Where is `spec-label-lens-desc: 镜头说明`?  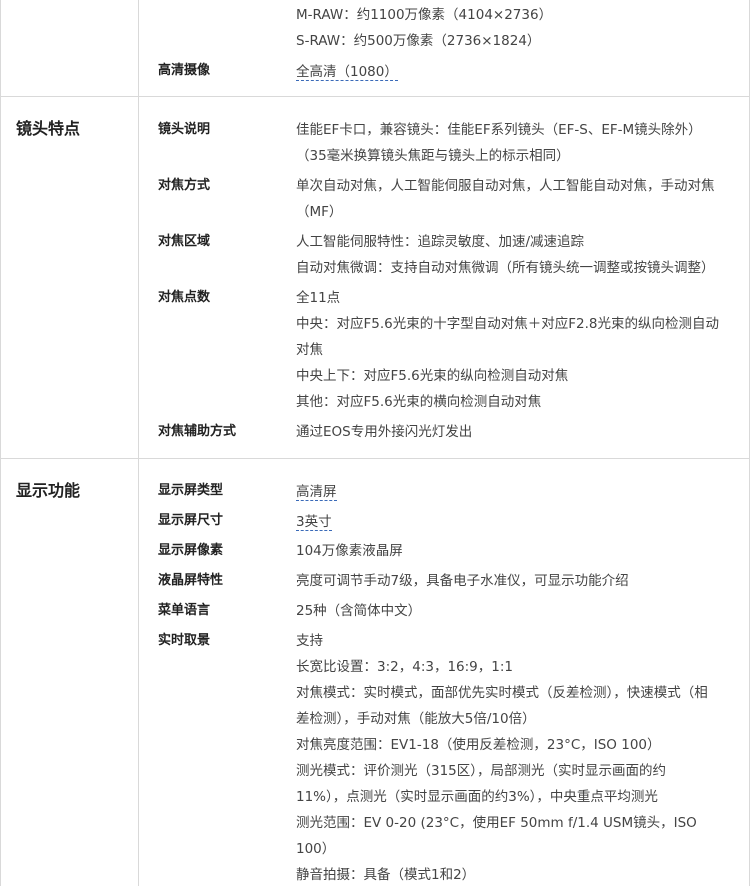 spec-label-lens-desc: 镜头说明 is located at coordinates (184, 129).